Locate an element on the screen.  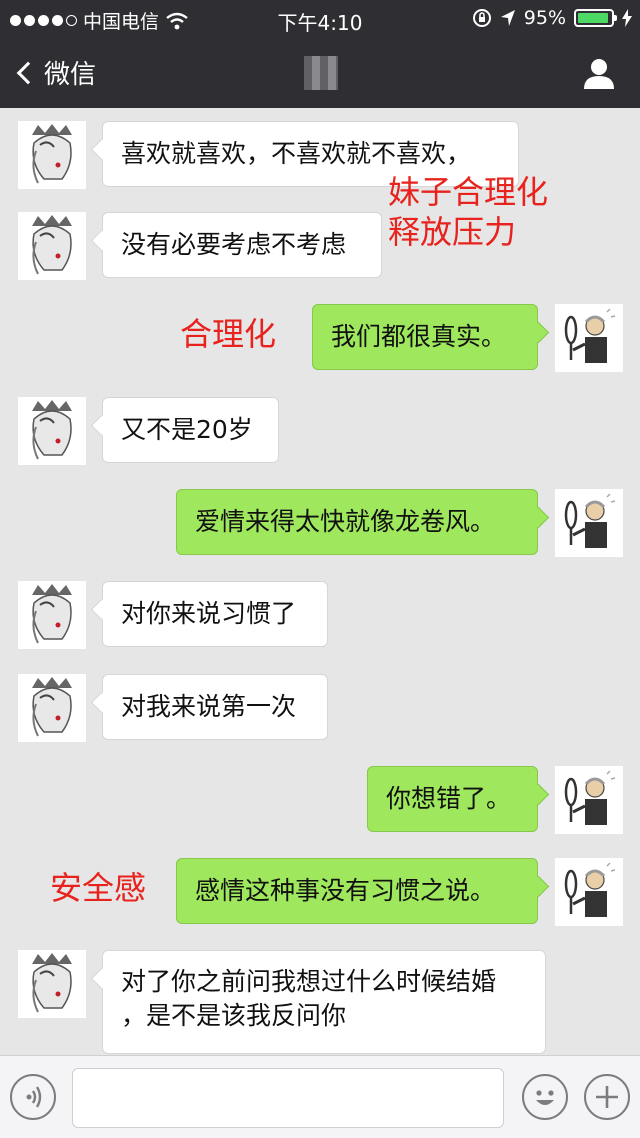
plus-icon is located at coordinates (607, 1097).